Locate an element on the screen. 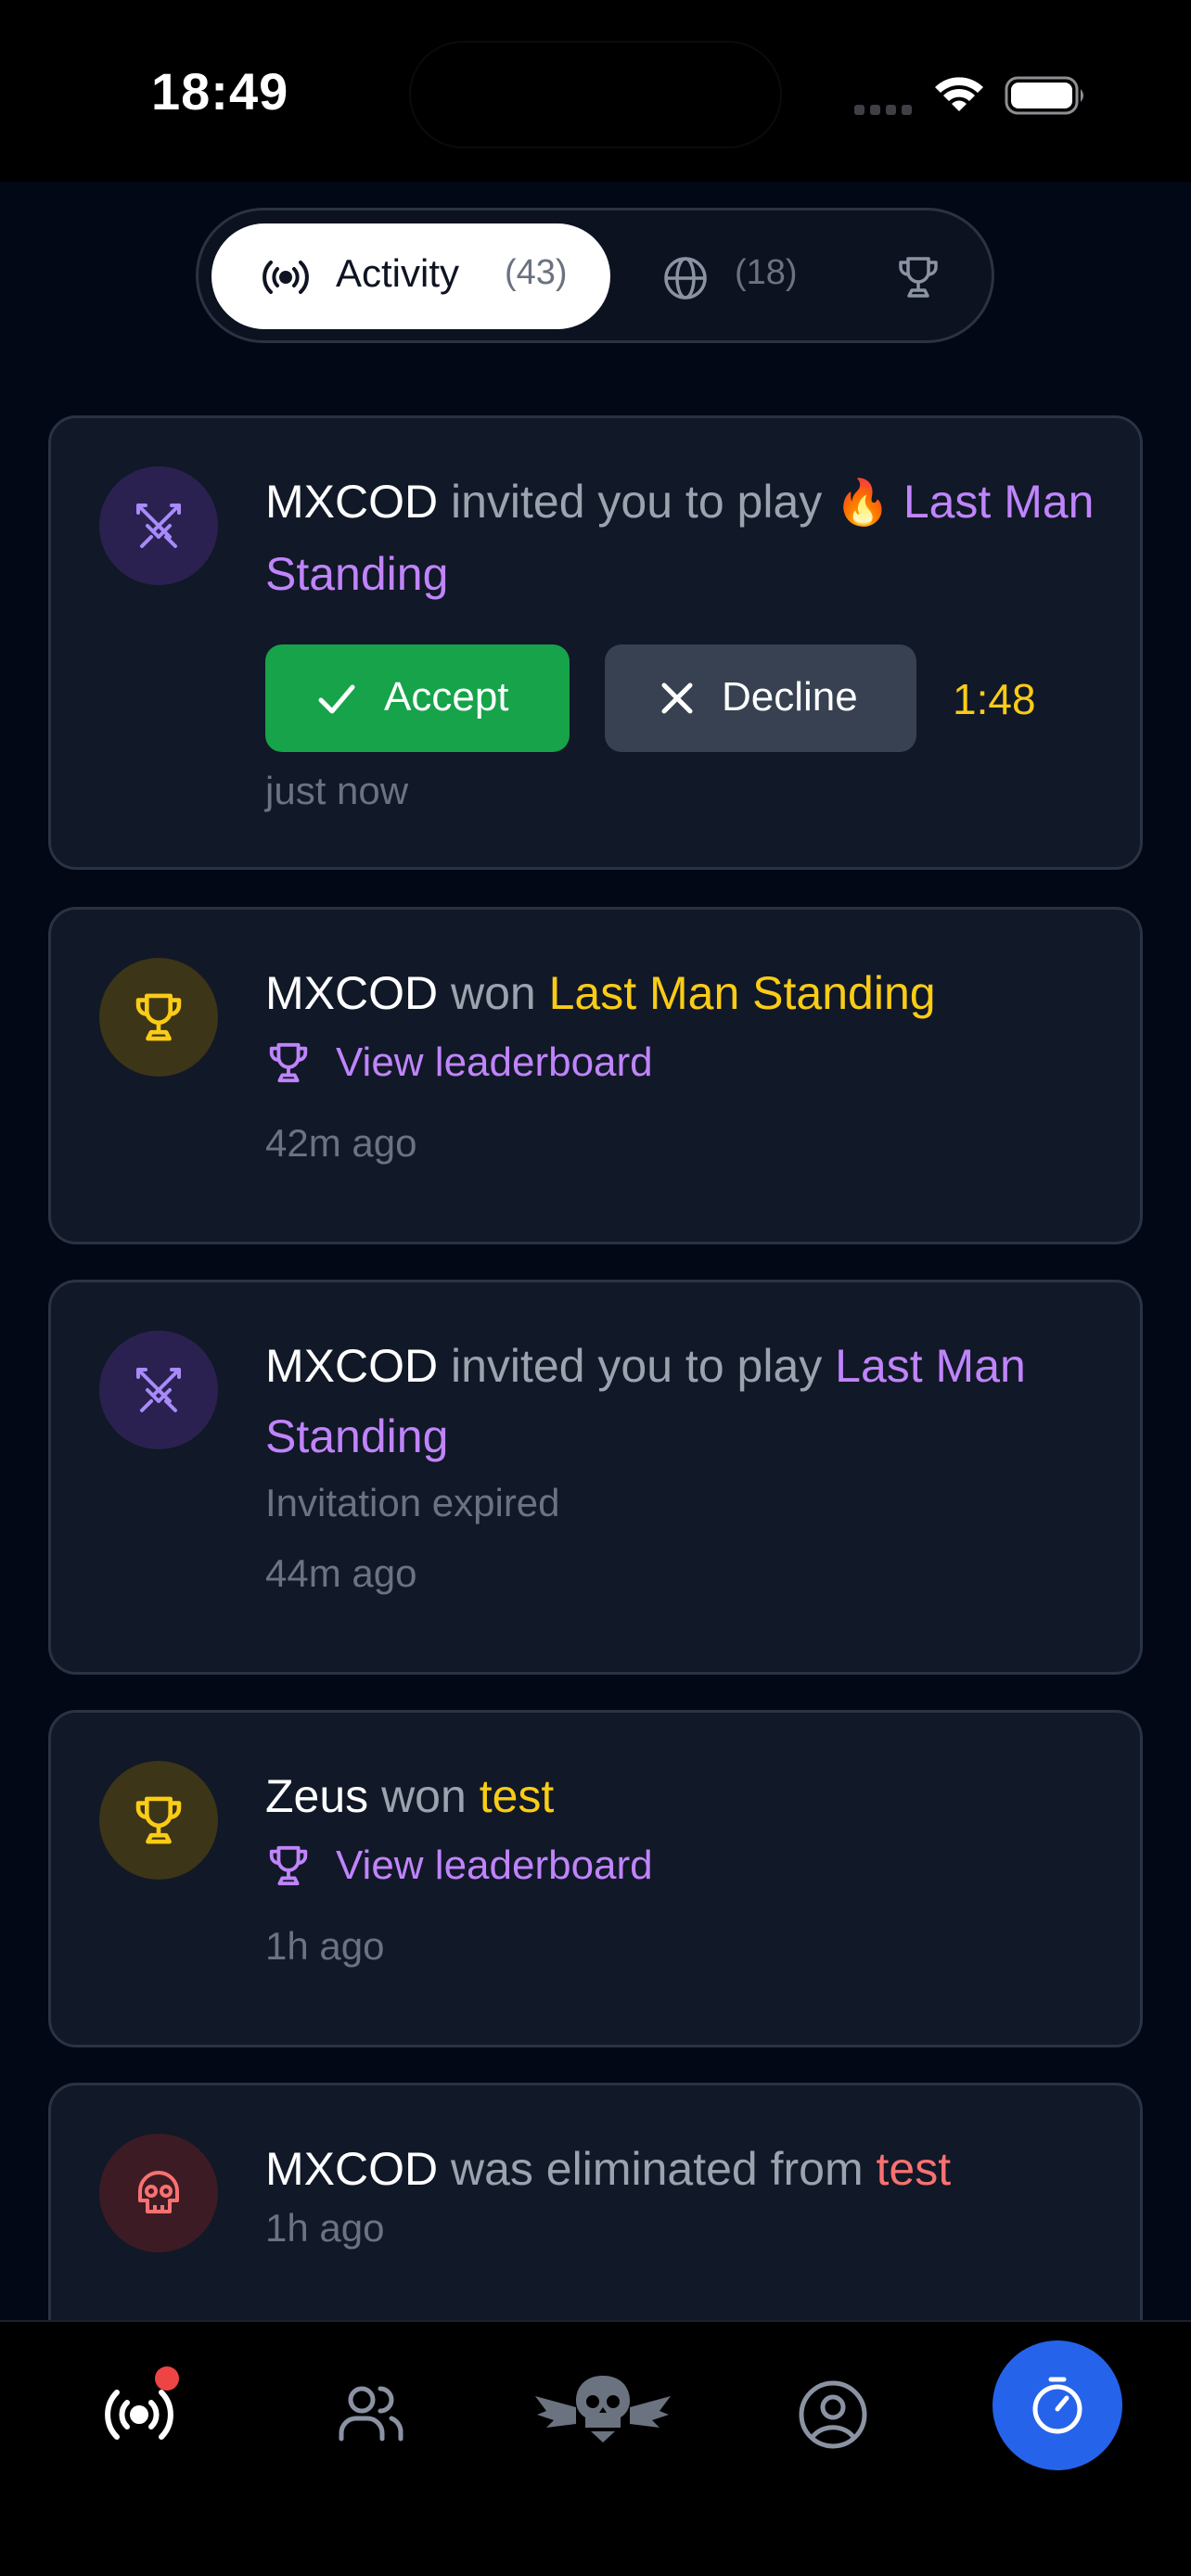  check-icon is located at coordinates (336, 699).